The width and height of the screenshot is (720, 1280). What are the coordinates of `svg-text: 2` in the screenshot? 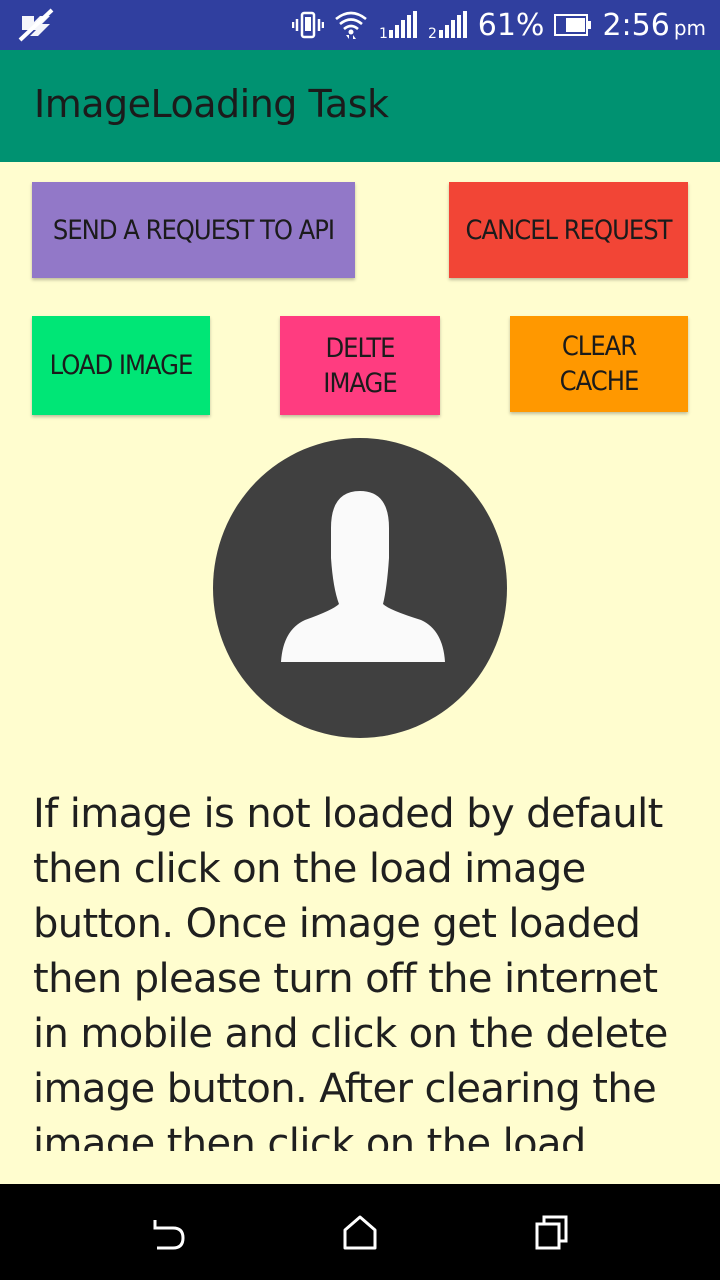 It's located at (432, 33).